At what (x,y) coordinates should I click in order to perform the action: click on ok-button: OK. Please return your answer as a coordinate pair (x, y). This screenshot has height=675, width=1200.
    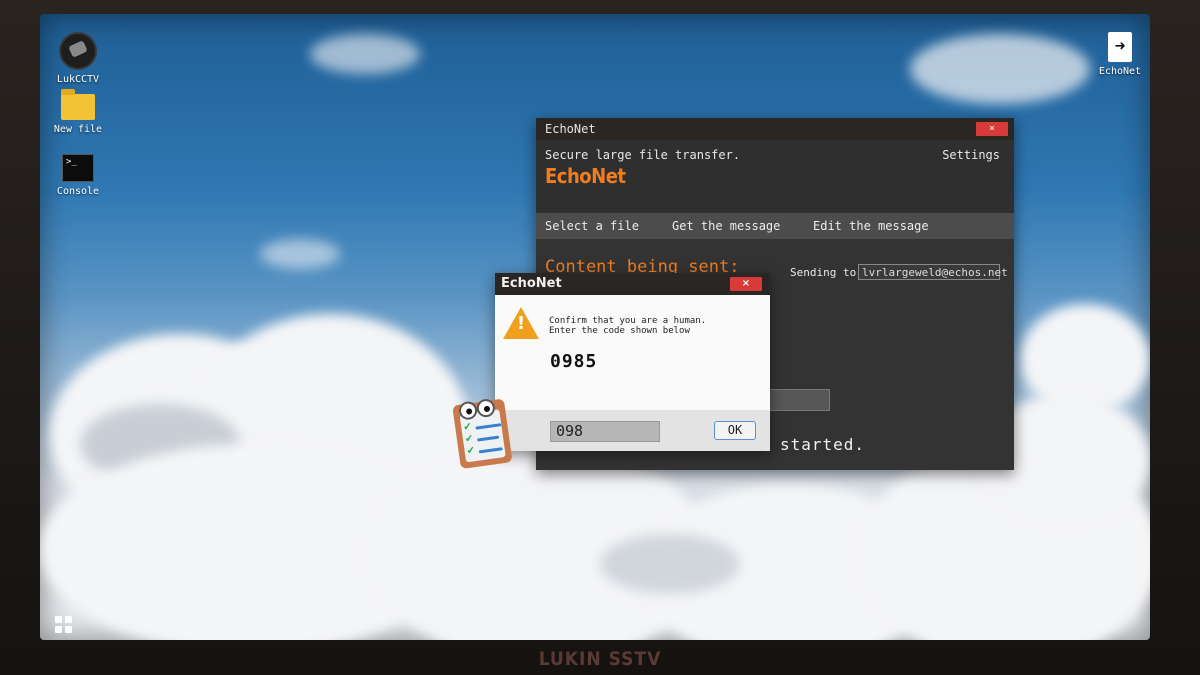
    Looking at the image, I should click on (735, 430).